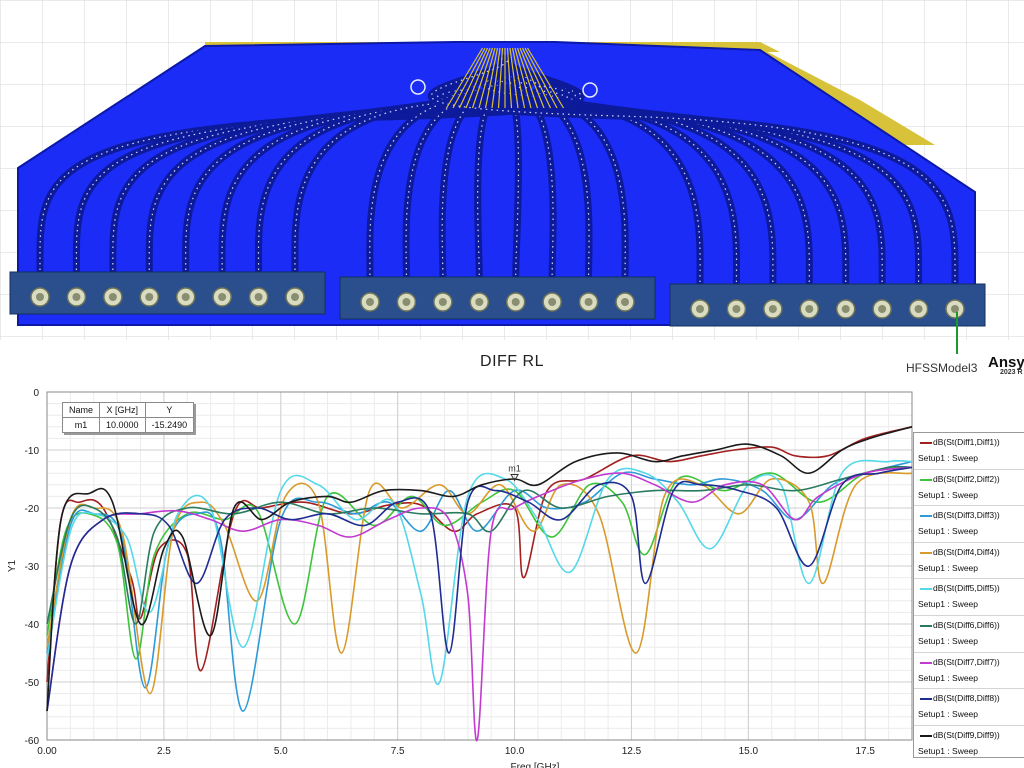  Describe the element at coordinates (632, 751) in the screenshot. I see `x-tick-label: 12.5` at that location.